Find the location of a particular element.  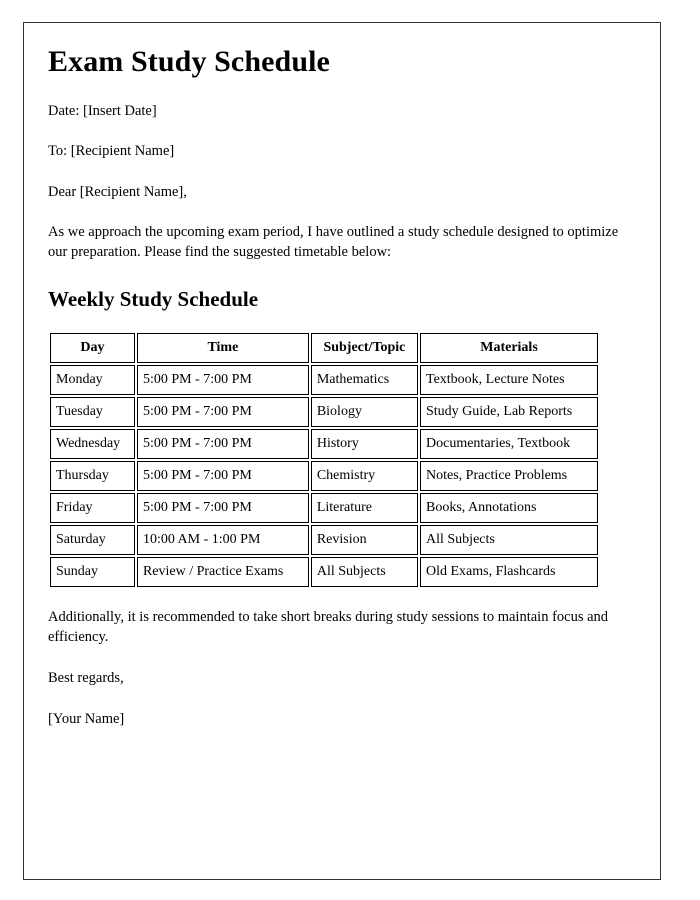

cell-day: Sunday is located at coordinates (92, 572).